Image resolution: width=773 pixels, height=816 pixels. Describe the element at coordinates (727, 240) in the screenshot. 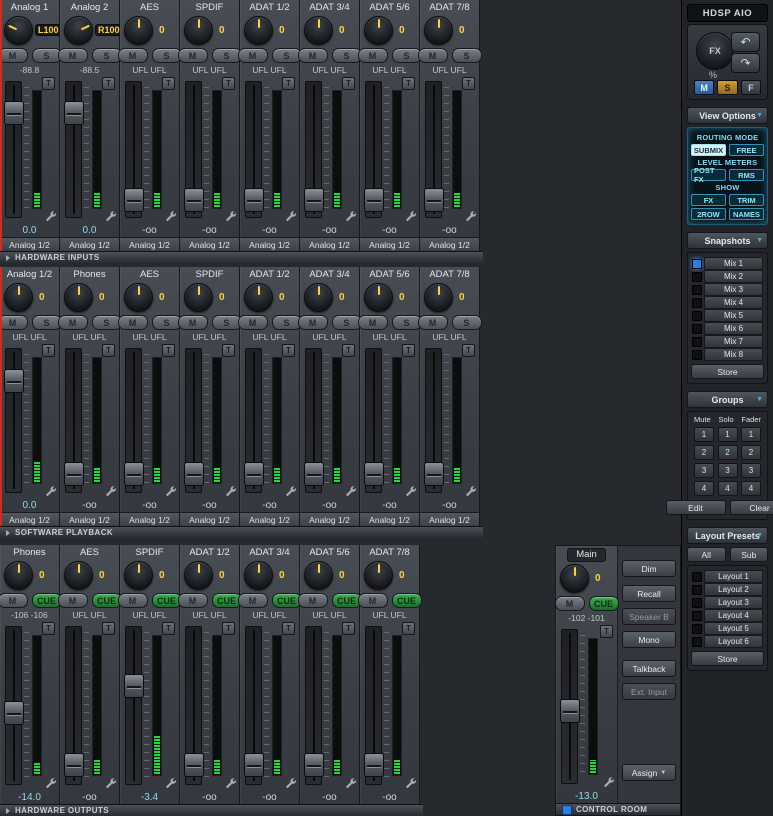

I see `snapshots-header: Snapshots ▼` at that location.